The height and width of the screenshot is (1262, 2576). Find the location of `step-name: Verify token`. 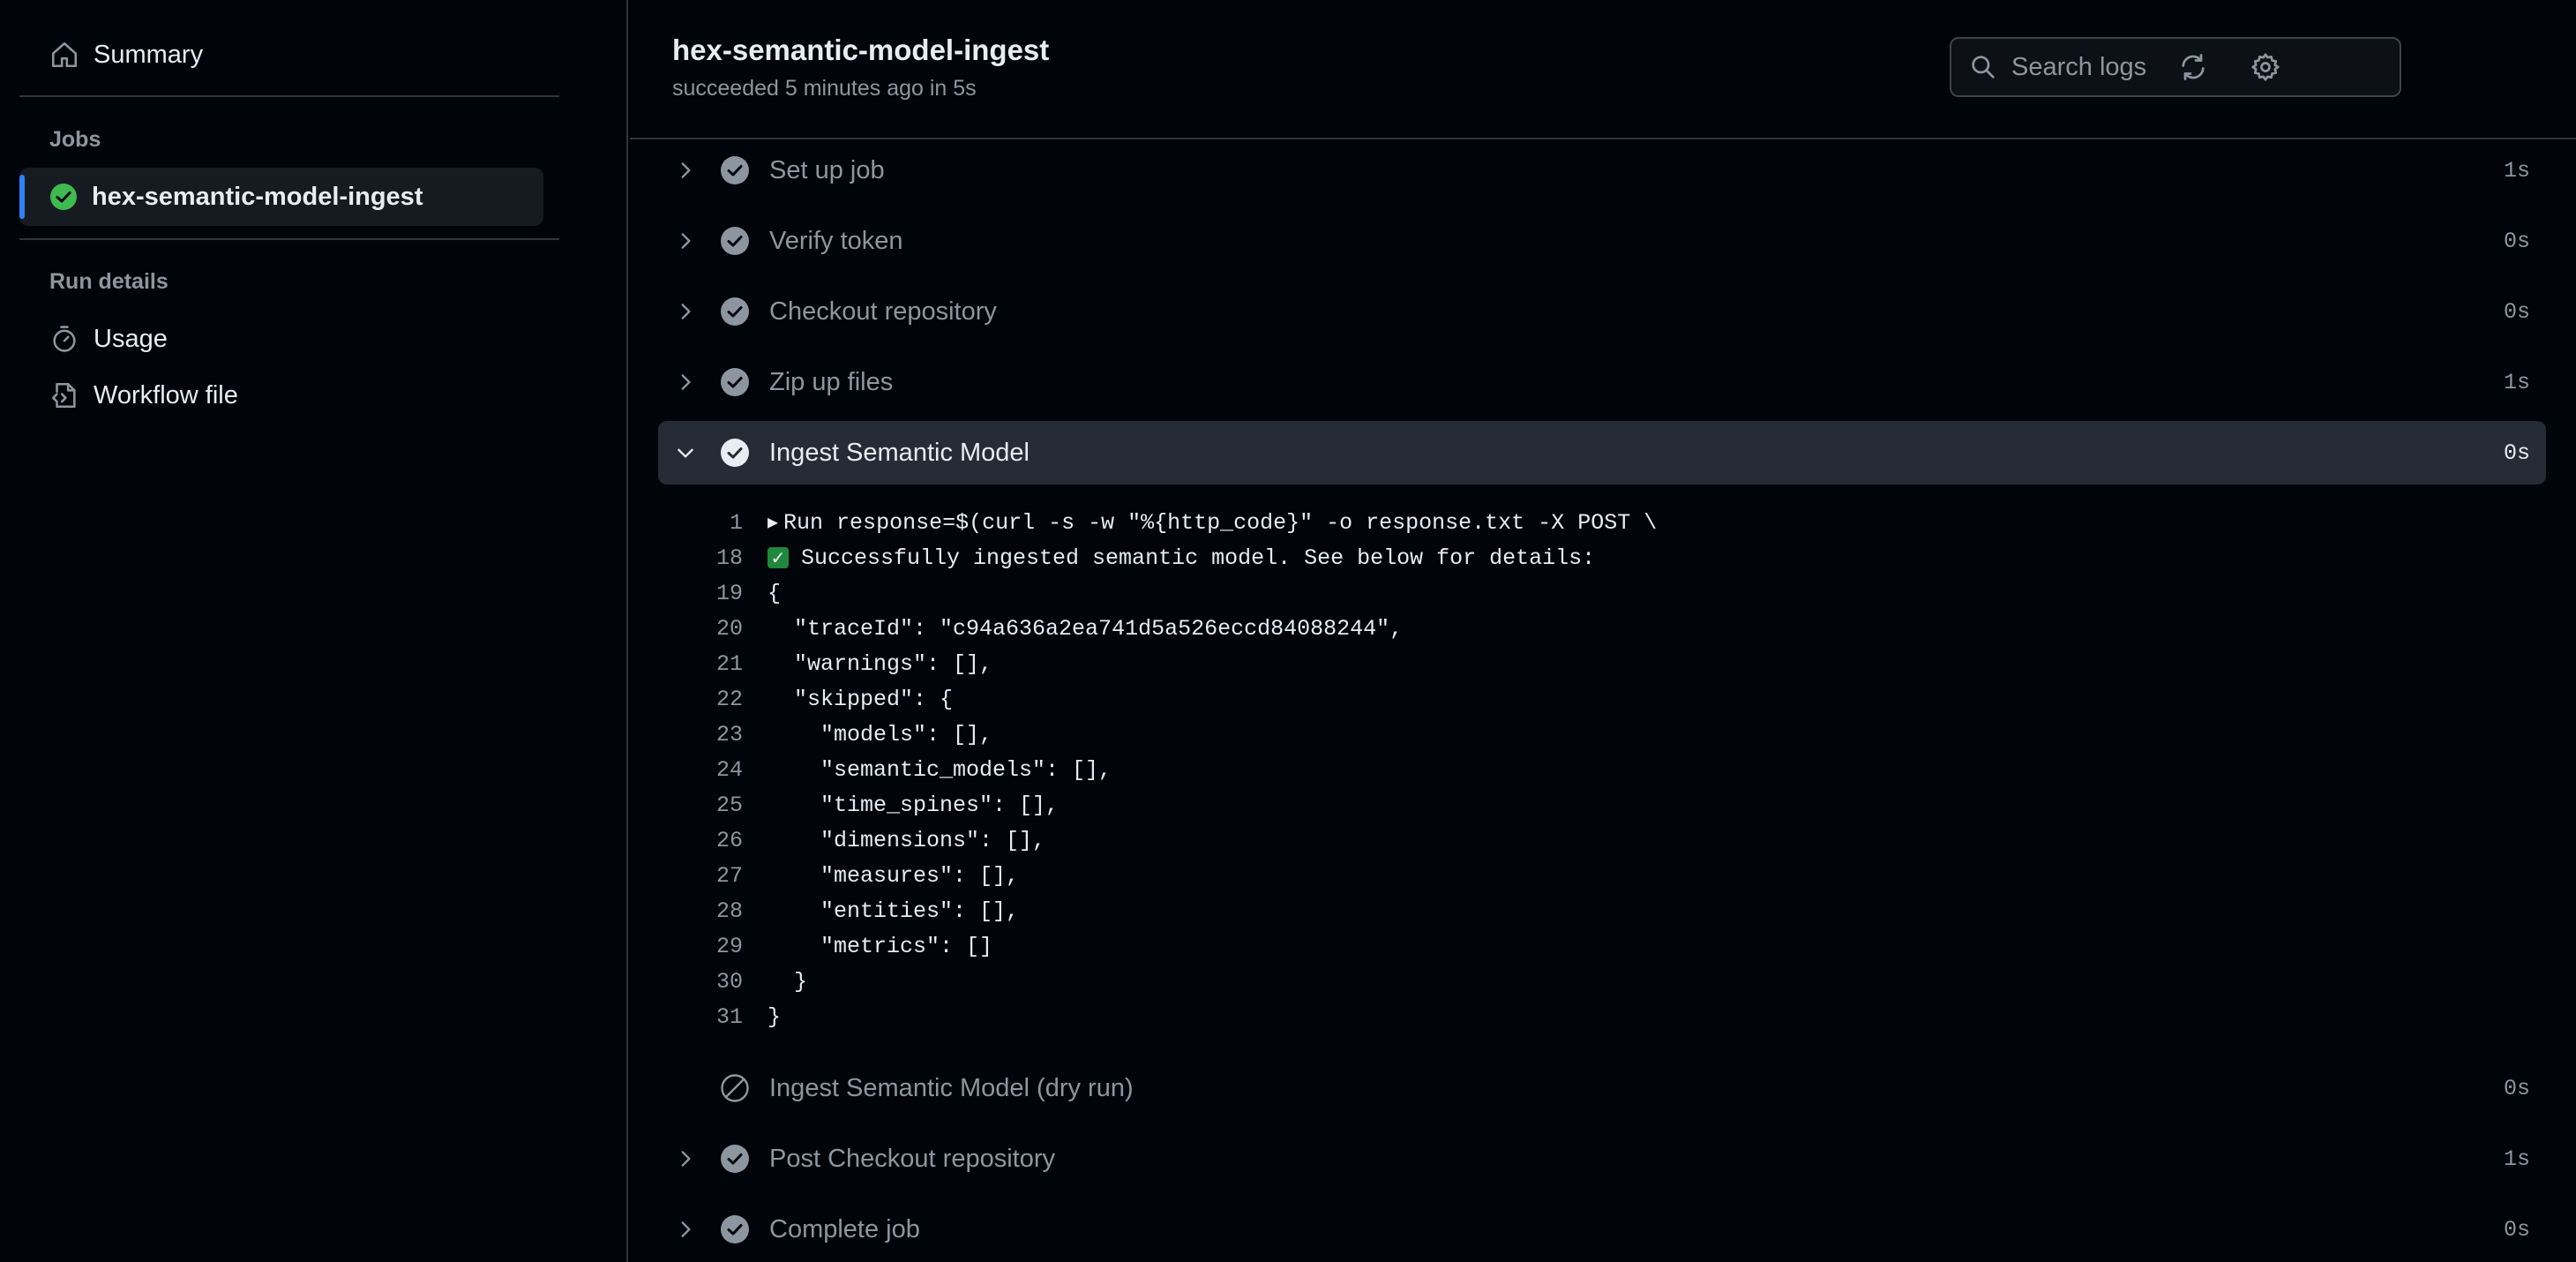

step-name: Verify token is located at coordinates (836, 240).